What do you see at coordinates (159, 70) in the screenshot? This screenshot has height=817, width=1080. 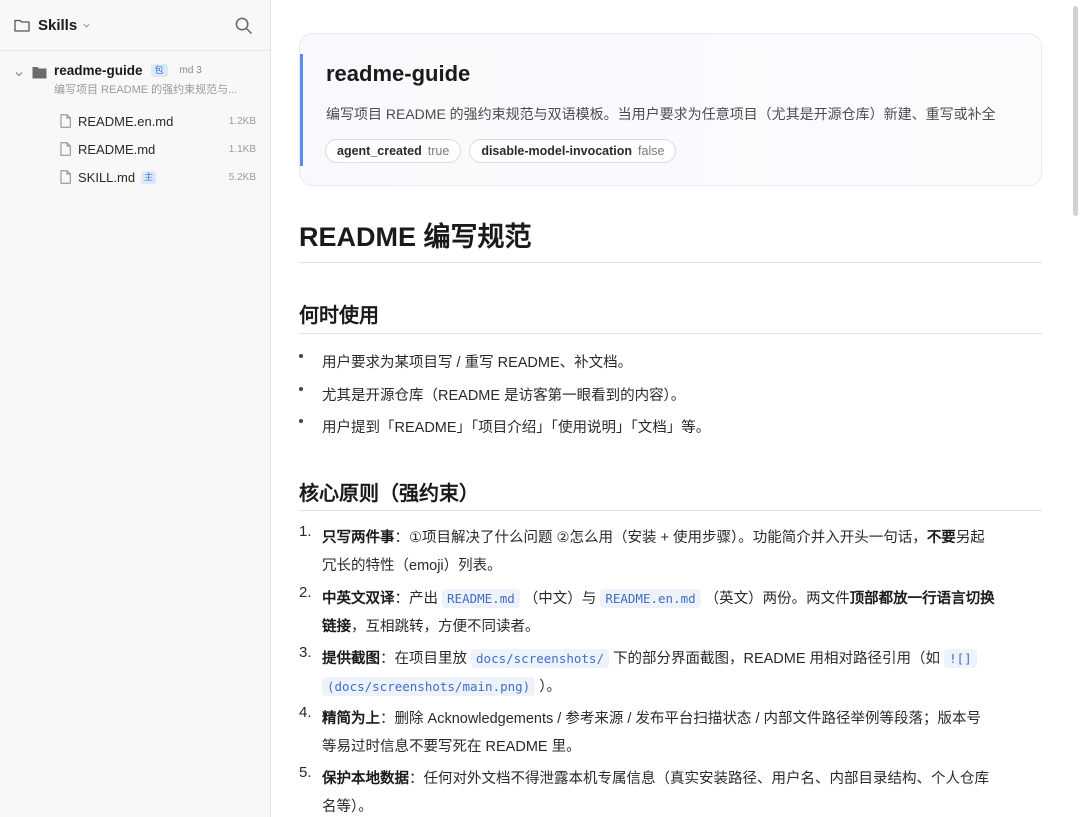 I see `package-badge: 包` at bounding box center [159, 70].